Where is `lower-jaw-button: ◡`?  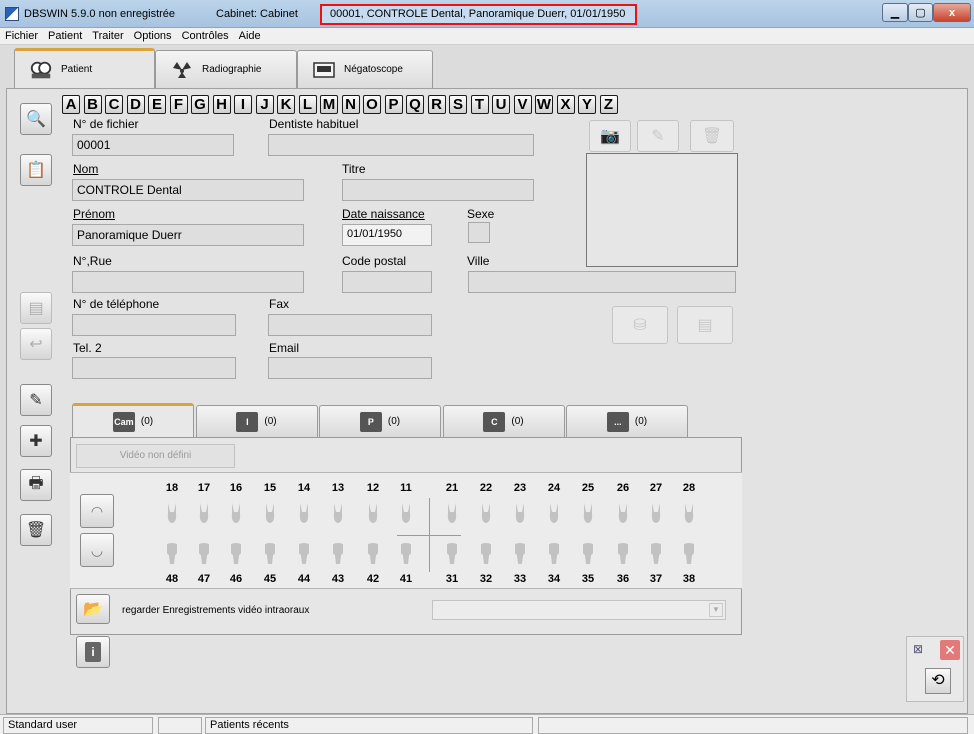
lower-jaw-button: ◡ is located at coordinates (97, 550).